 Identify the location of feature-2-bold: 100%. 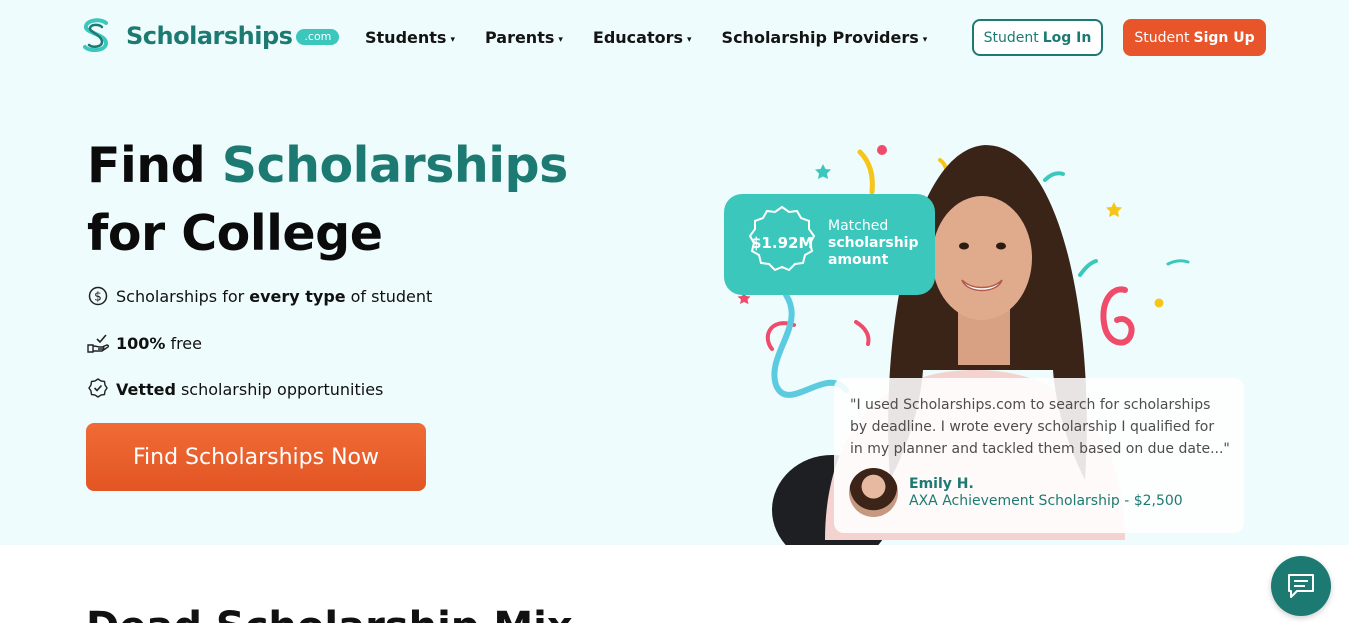
(141, 343).